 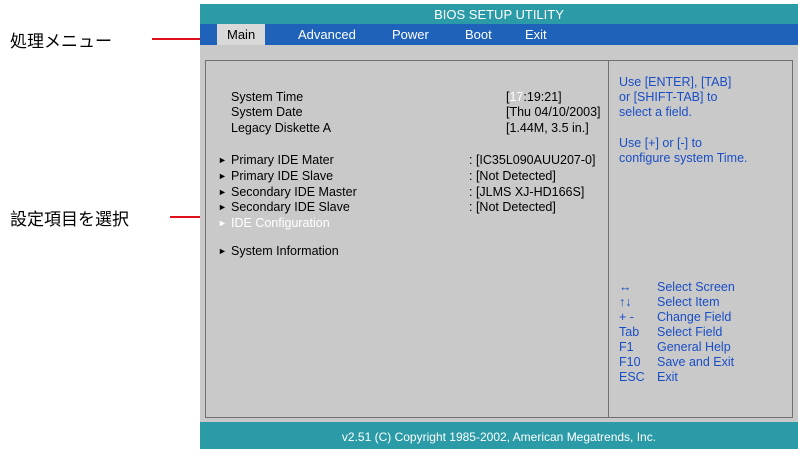 I want to click on menu-exit: Exit, so click(x=536, y=34).